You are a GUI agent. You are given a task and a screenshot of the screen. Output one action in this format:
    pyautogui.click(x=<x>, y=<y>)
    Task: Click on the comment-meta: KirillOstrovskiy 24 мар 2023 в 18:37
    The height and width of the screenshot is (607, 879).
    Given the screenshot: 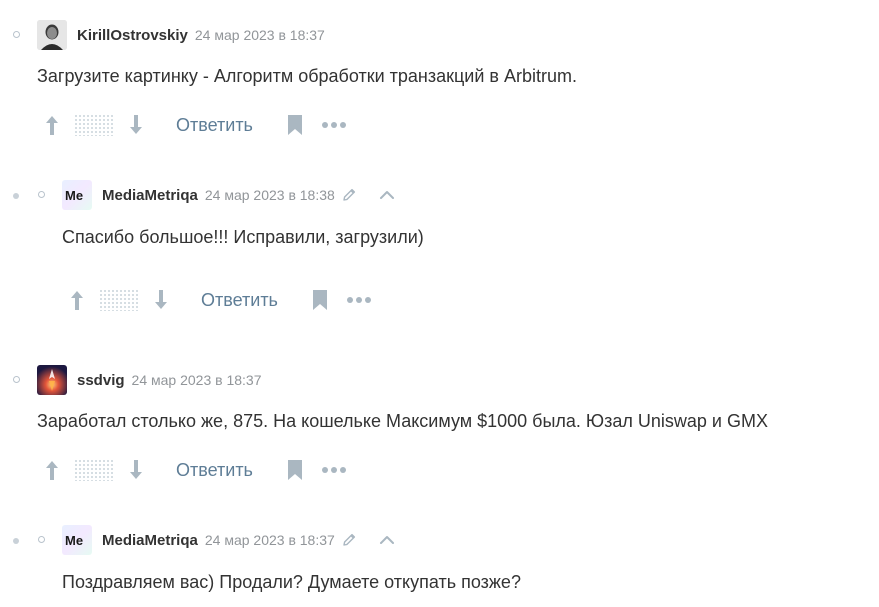 What is the action you would take?
    pyautogui.click(x=181, y=35)
    